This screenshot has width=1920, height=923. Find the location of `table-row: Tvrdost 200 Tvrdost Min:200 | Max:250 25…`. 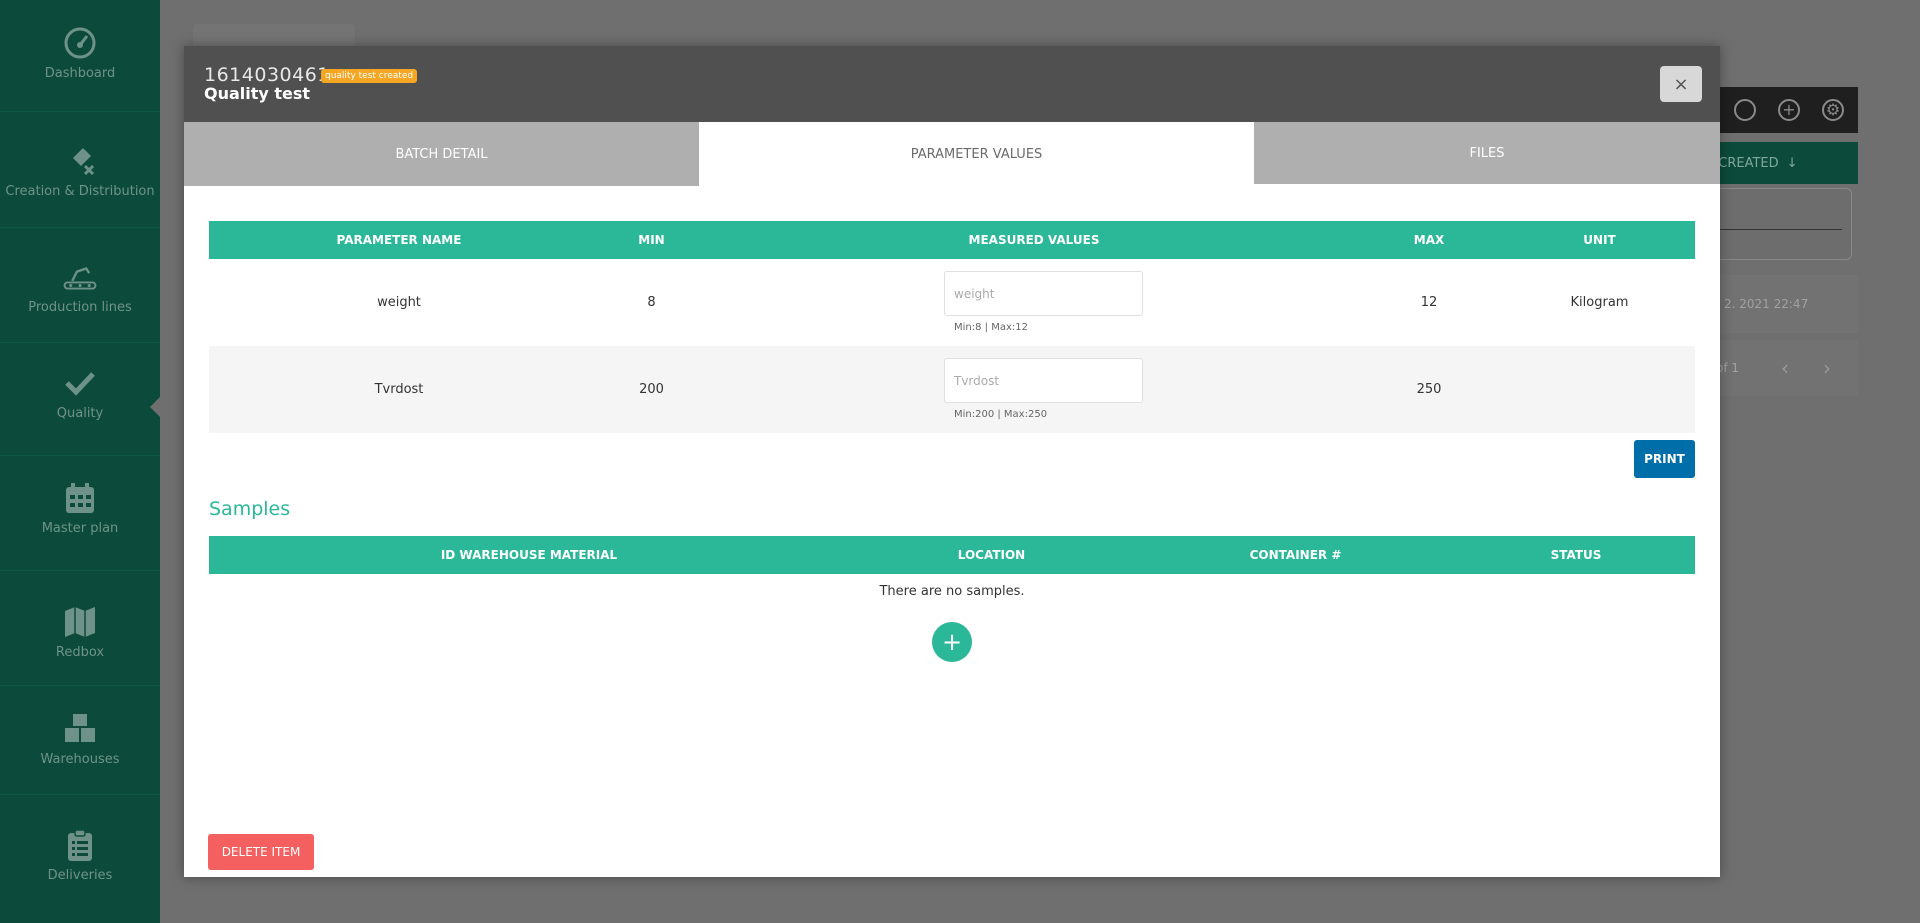

table-row: Tvrdost 200 Tvrdost Min:200 | Max:250 25… is located at coordinates (952, 389).